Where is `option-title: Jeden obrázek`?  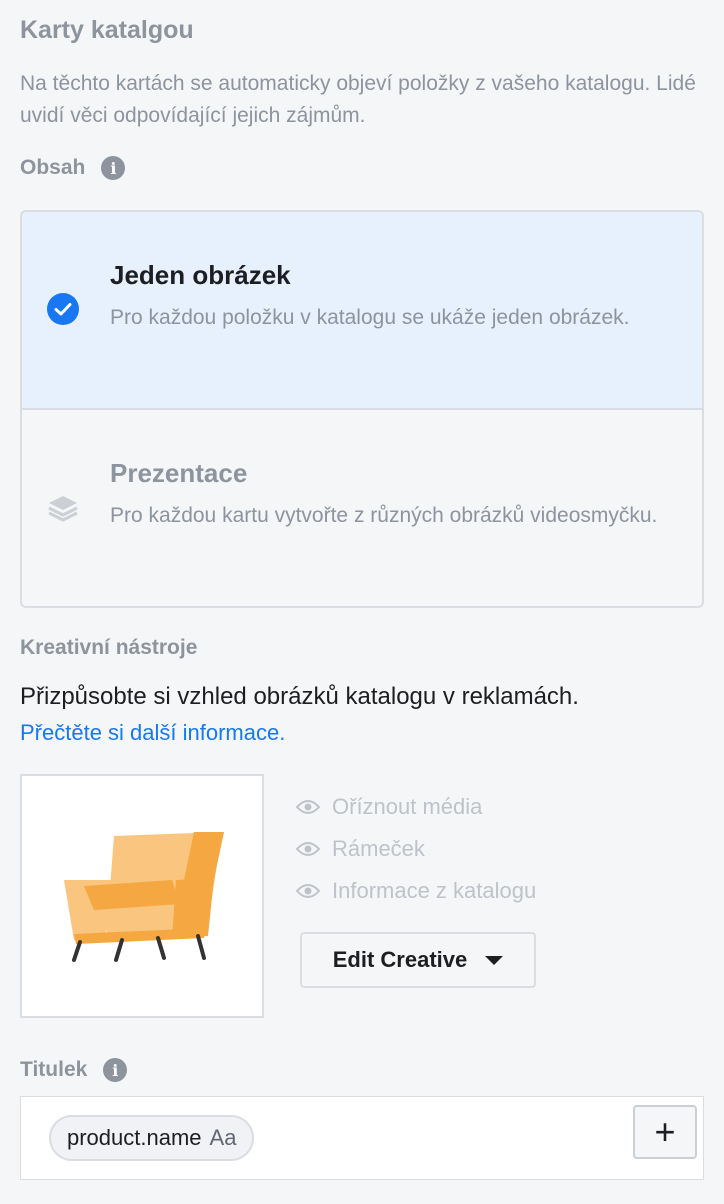
option-title: Jeden obrázek is located at coordinates (200, 275).